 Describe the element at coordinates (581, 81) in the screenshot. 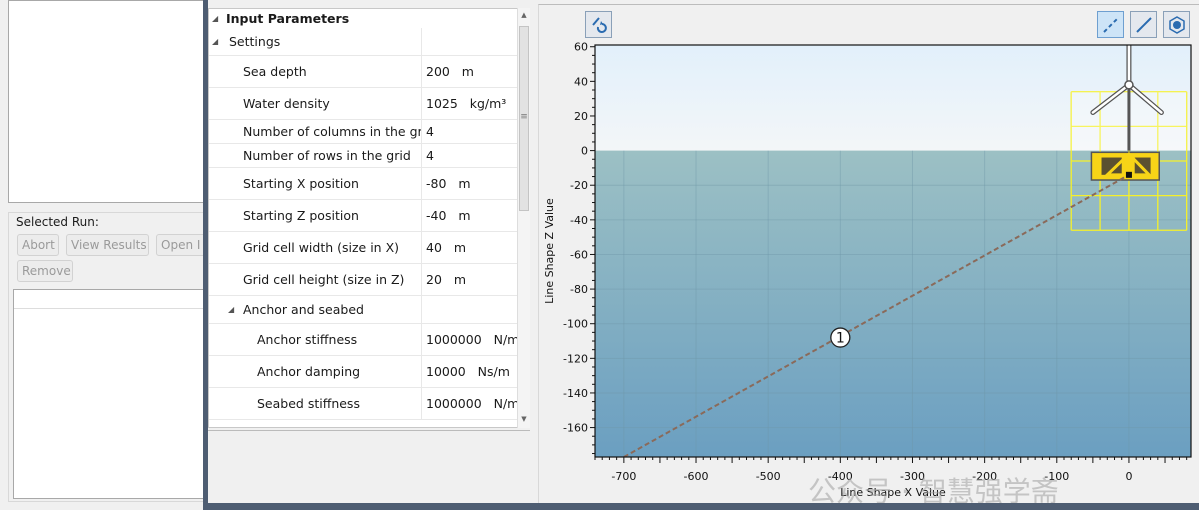

I see `y-tick-label: 40` at that location.